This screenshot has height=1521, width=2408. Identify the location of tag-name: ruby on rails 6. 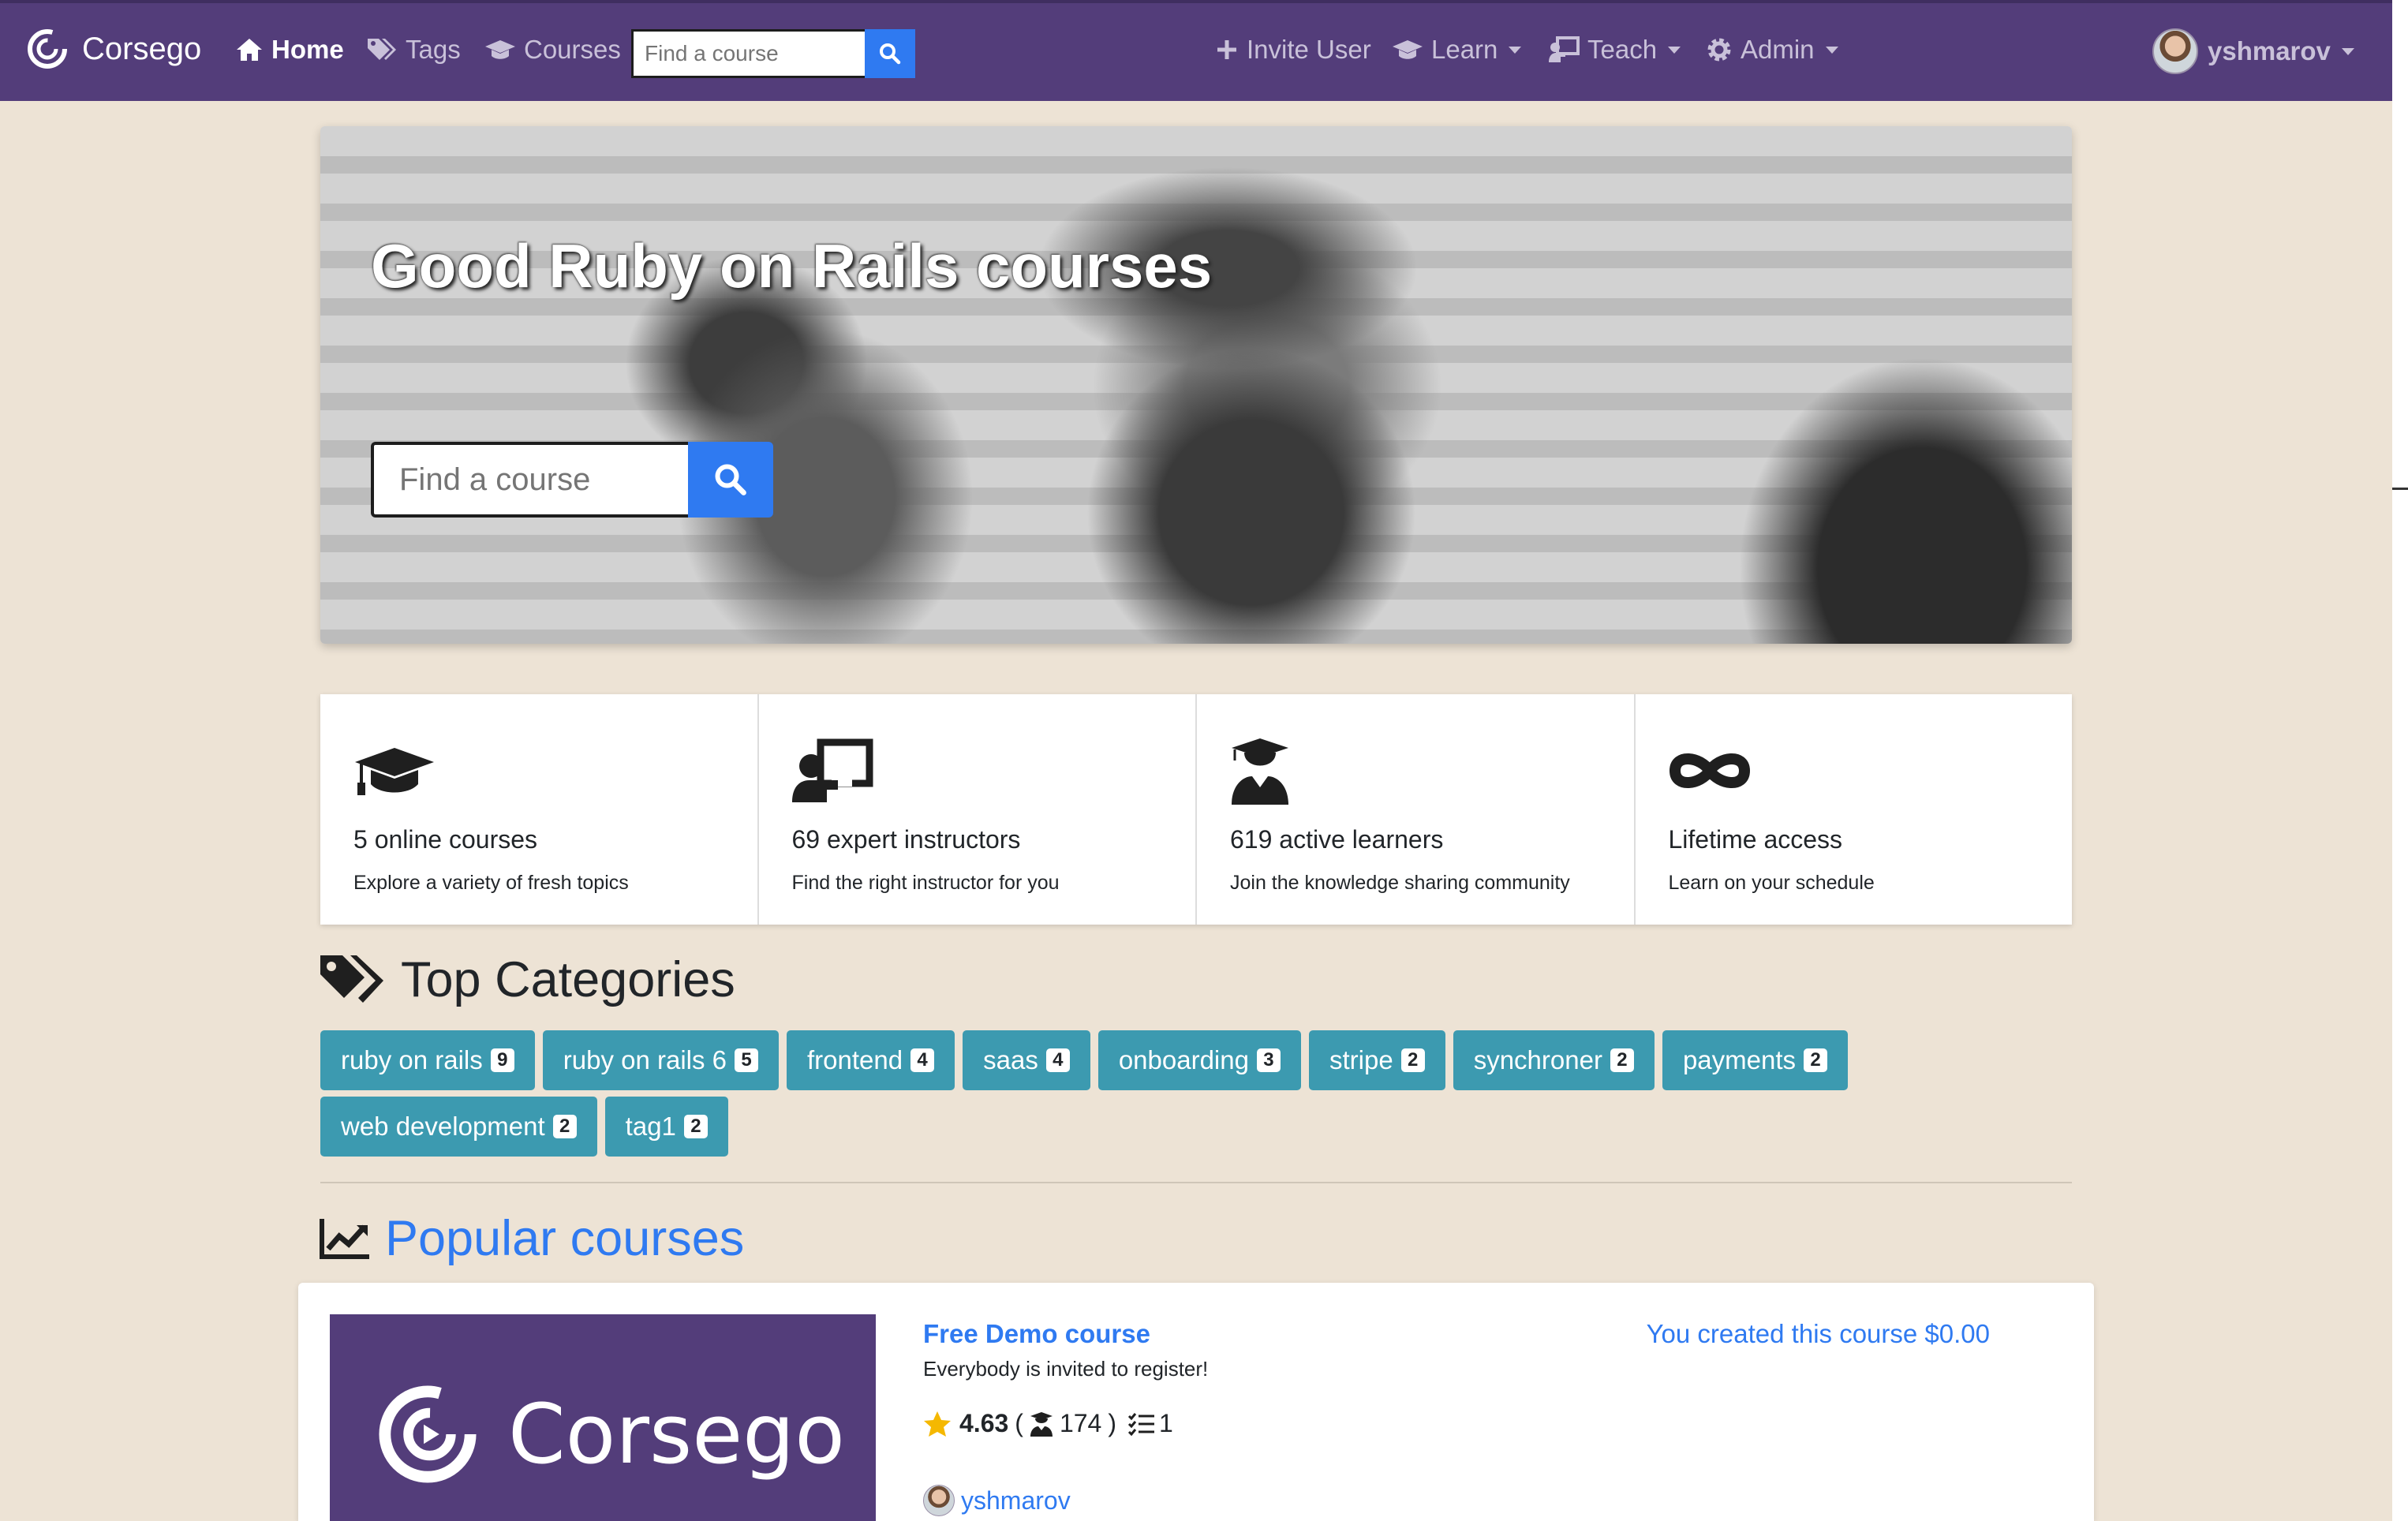
(645, 1059).